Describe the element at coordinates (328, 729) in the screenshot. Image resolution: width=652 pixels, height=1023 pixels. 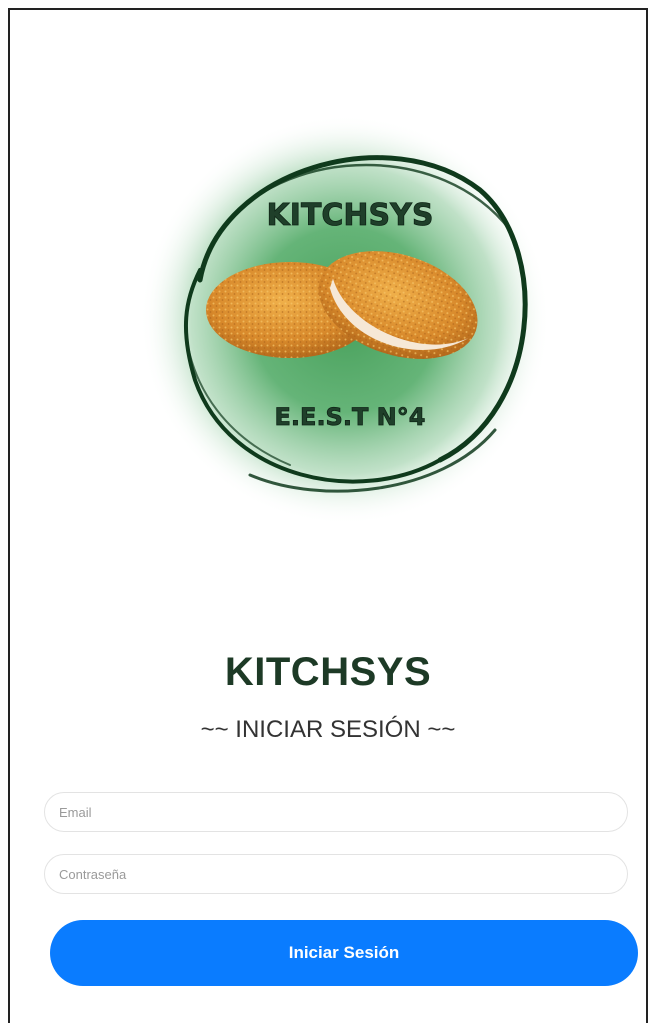
I see `page-subtitle: ~~ INICIAR SESIÓN ~~` at that location.